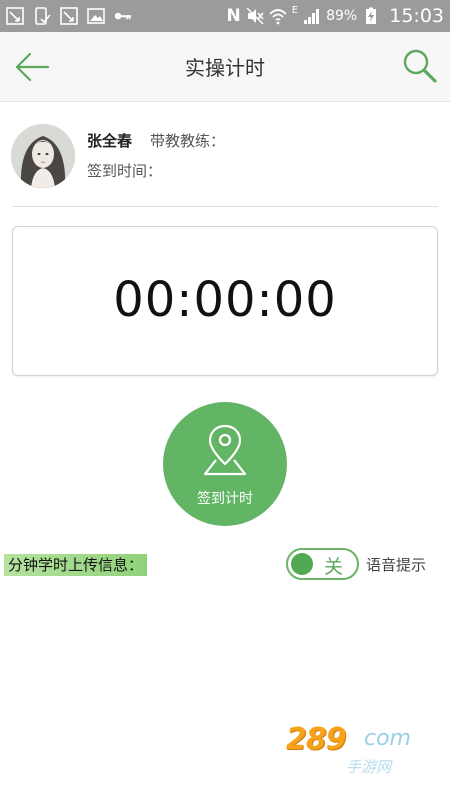 The height and width of the screenshot is (801, 450). What do you see at coordinates (322, 564) in the screenshot?
I see `voice-prompt-toggle: 关` at bounding box center [322, 564].